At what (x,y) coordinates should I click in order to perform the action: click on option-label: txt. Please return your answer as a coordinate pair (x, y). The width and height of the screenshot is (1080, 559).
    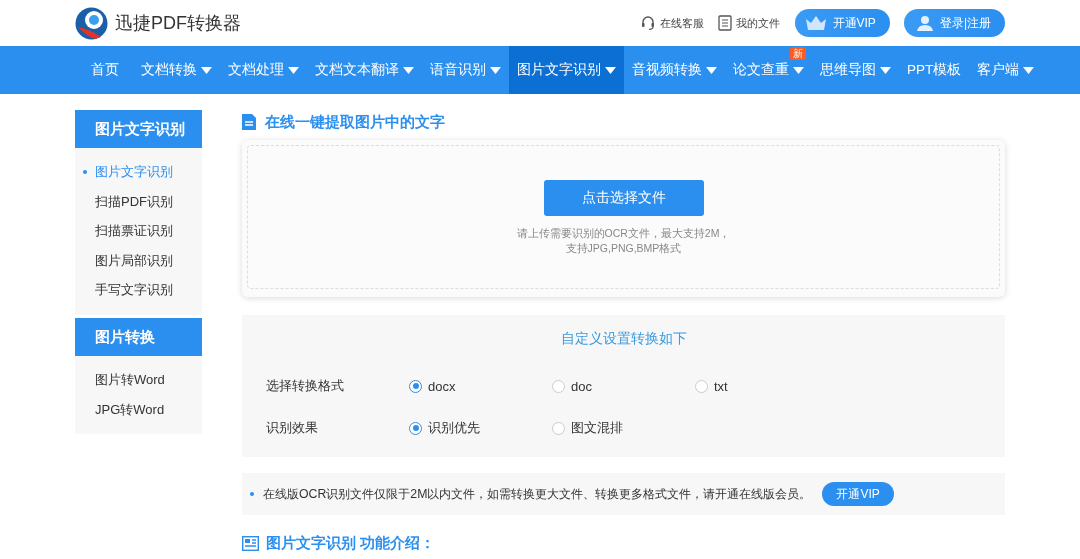
    Looking at the image, I should click on (721, 386).